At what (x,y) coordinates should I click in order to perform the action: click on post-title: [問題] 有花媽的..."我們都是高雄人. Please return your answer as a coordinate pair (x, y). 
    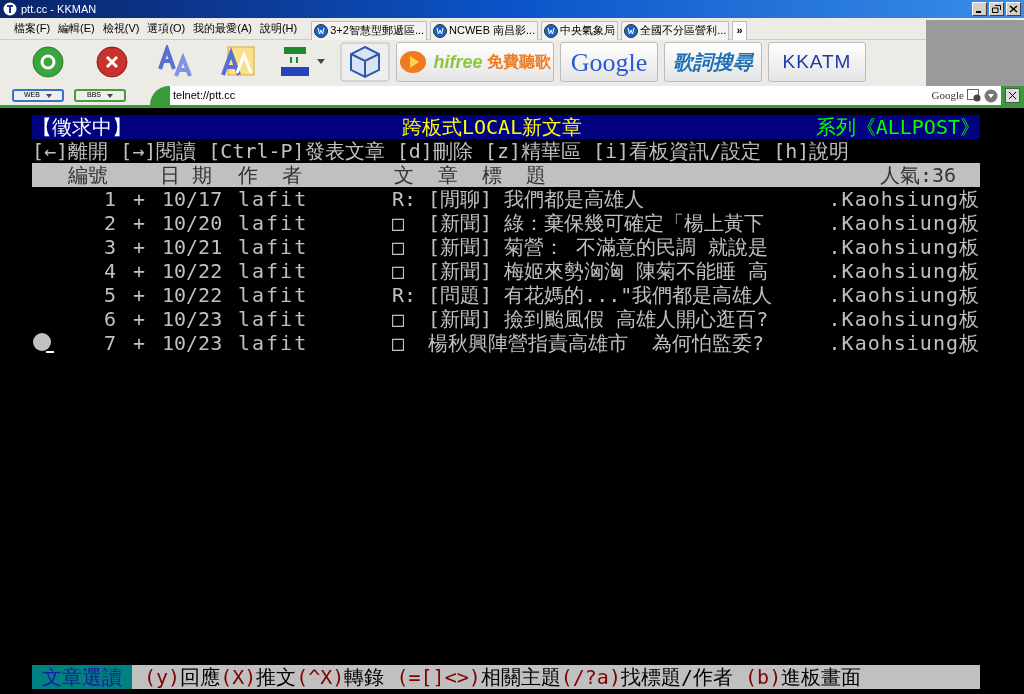
    Looking at the image, I should click on (600, 295).